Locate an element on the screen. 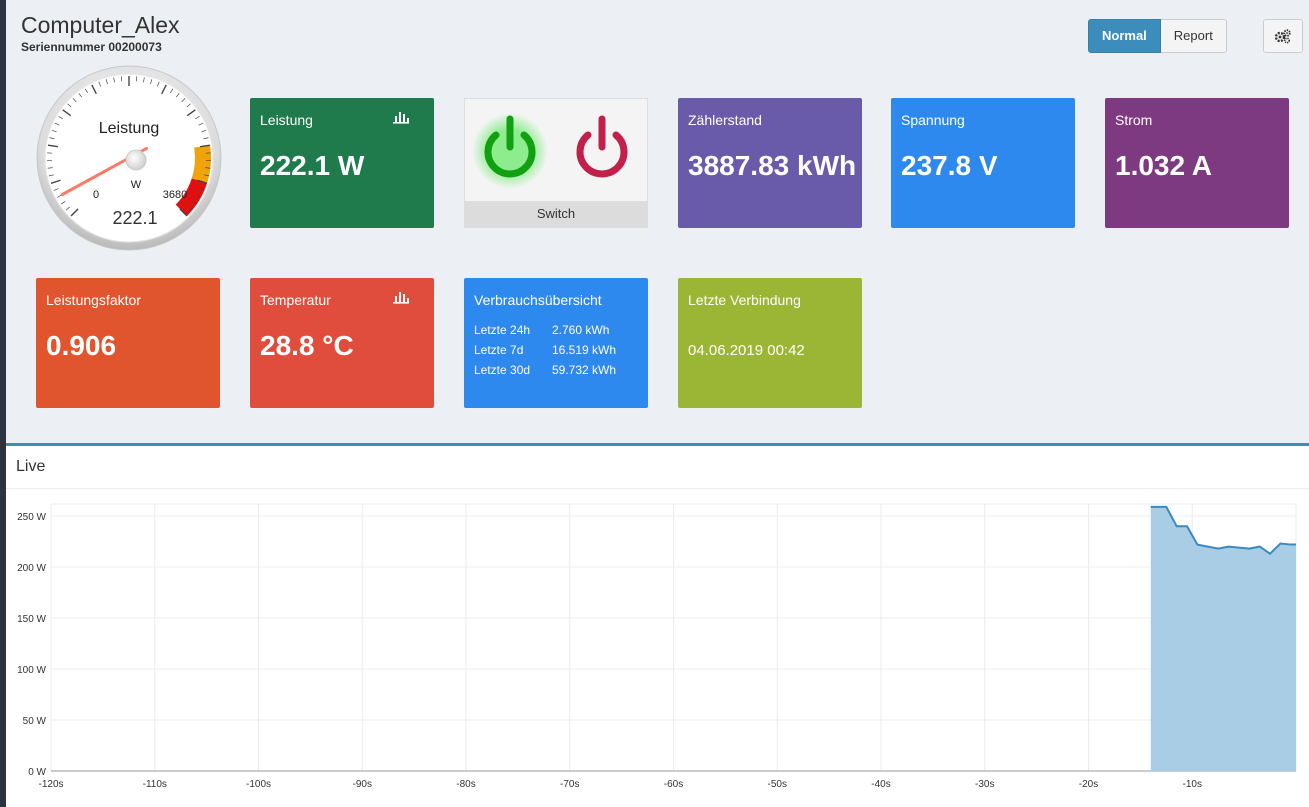 The height and width of the screenshot is (807, 1309). tile-spannung: Spannung 237.8 V is located at coordinates (983, 163).